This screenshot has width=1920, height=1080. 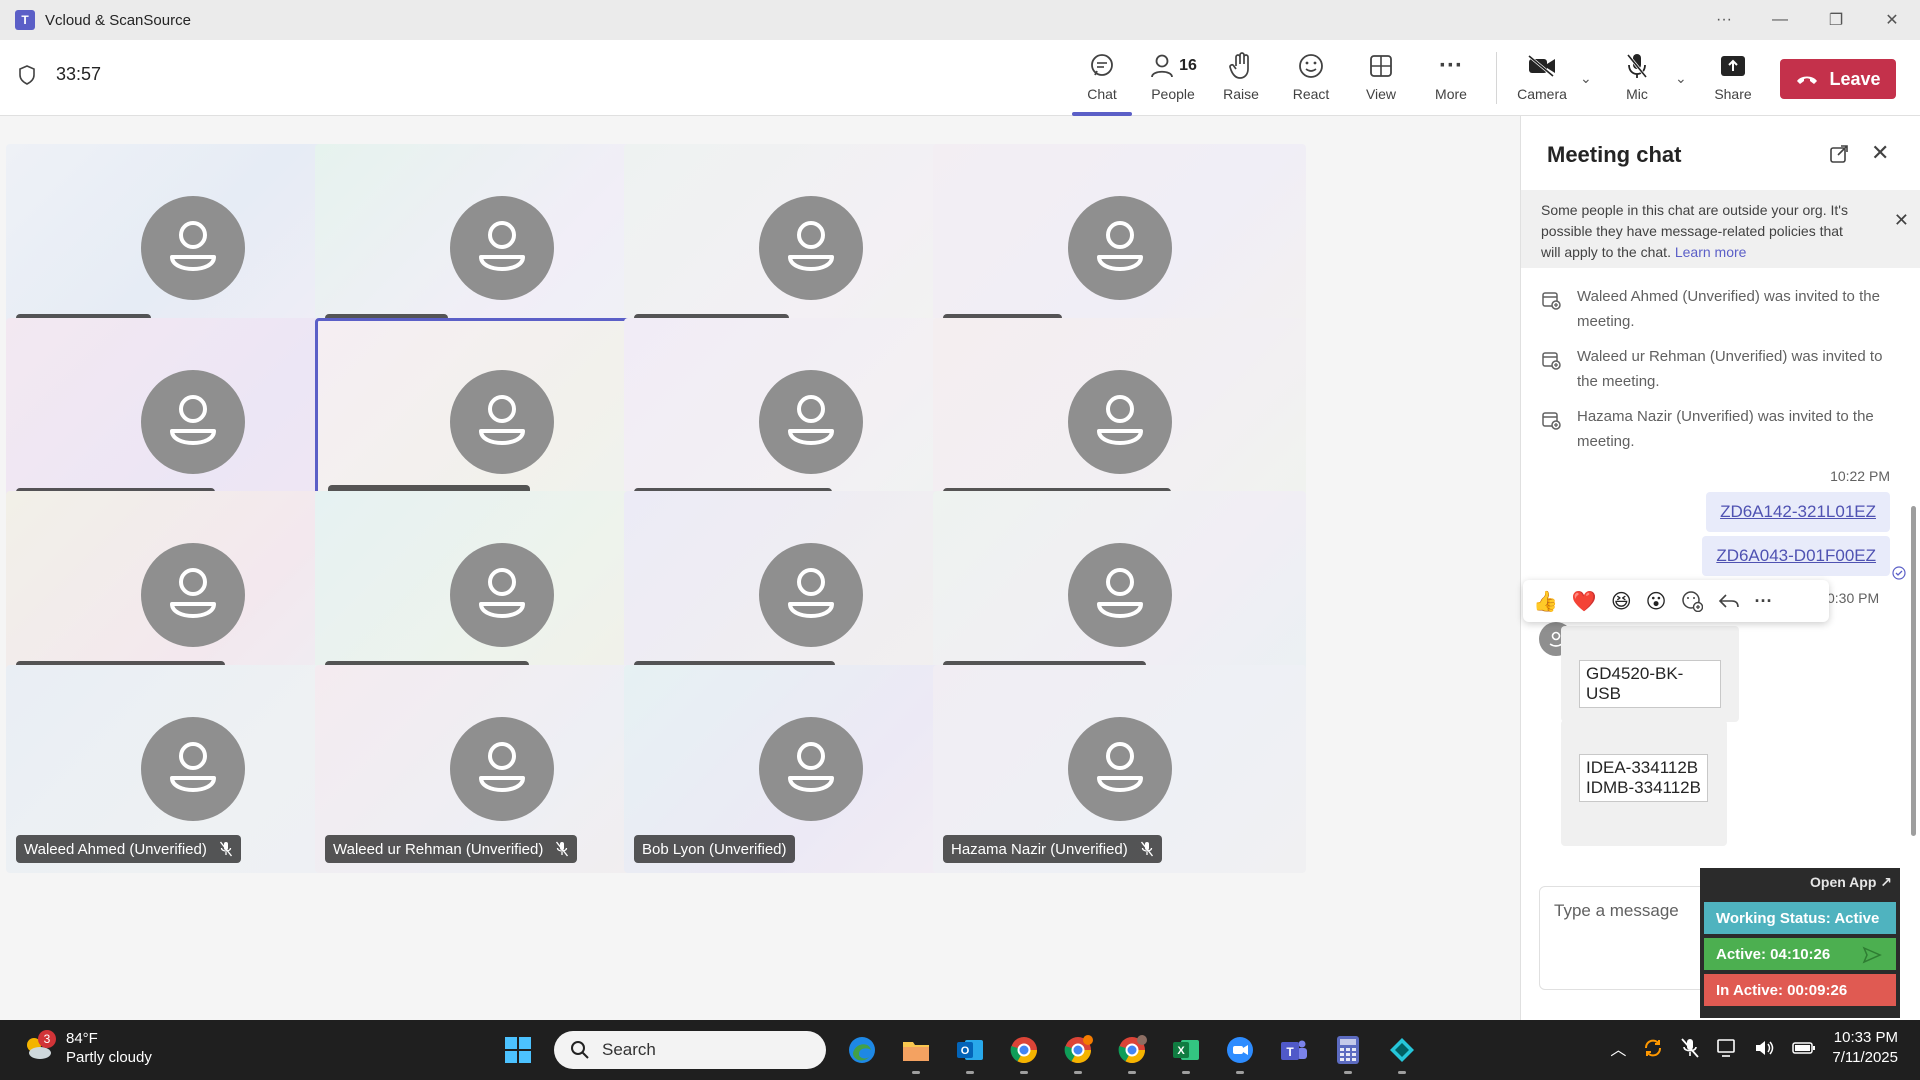 I want to click on window-controls: ··· — ❐ ✕, so click(x=1808, y=20).